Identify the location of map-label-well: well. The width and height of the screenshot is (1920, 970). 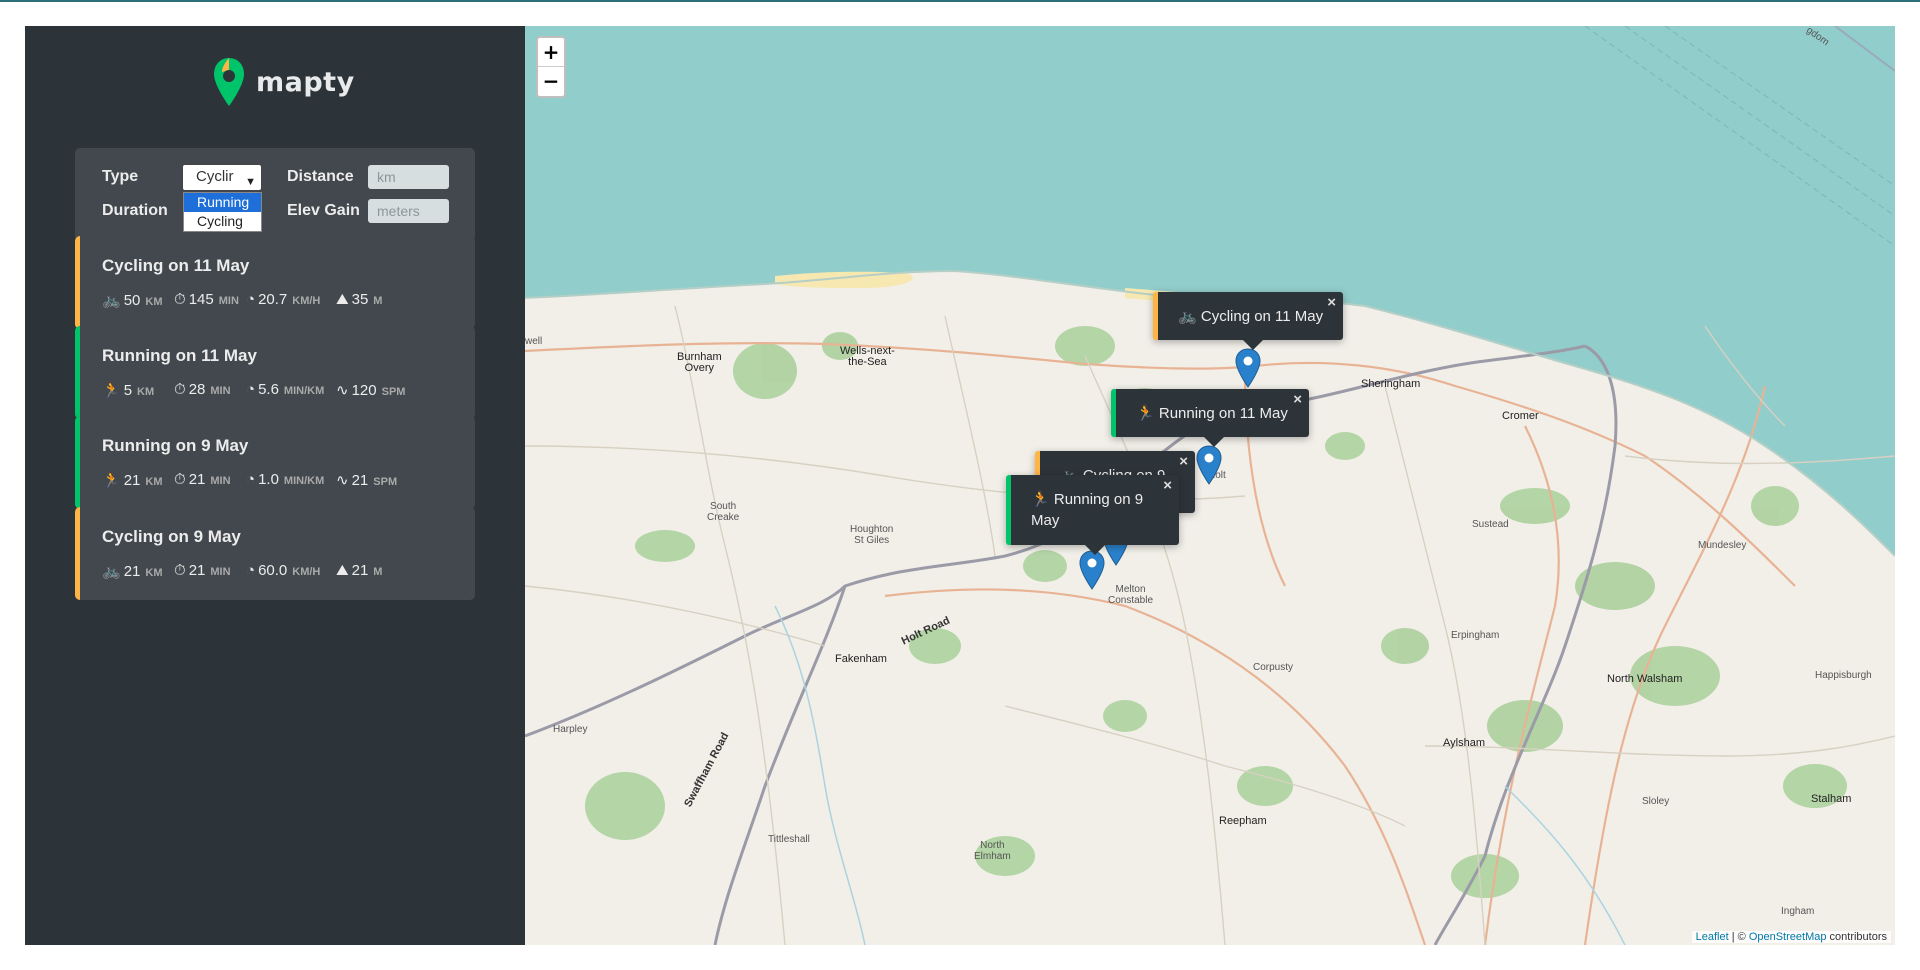
(534, 341).